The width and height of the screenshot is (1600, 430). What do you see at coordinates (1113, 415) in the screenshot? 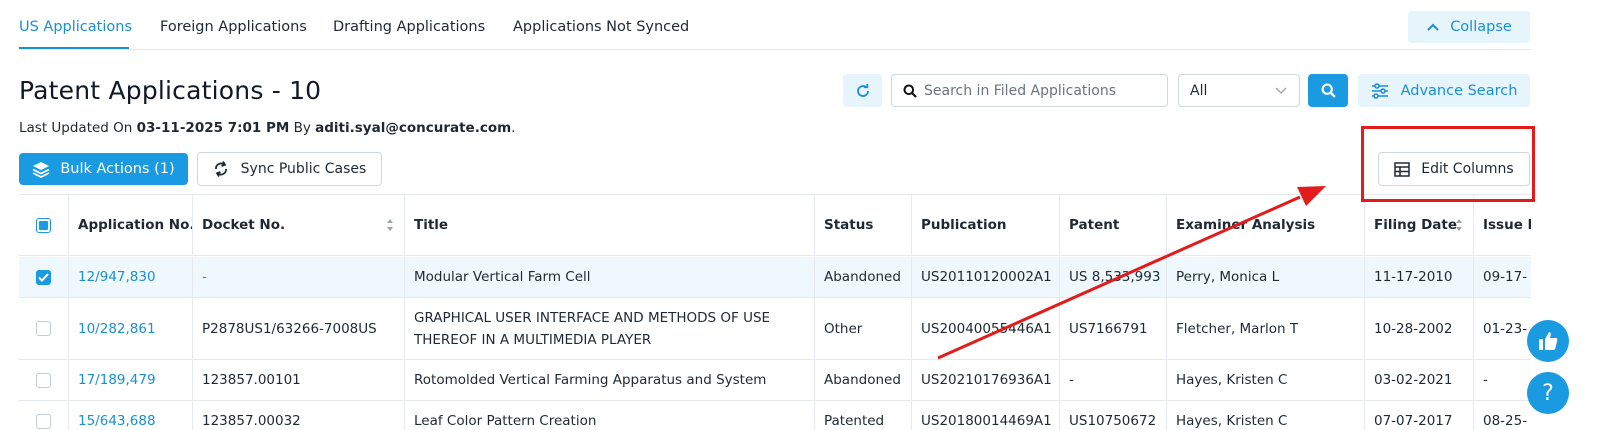
I see `patent-number: US10750672` at bounding box center [1113, 415].